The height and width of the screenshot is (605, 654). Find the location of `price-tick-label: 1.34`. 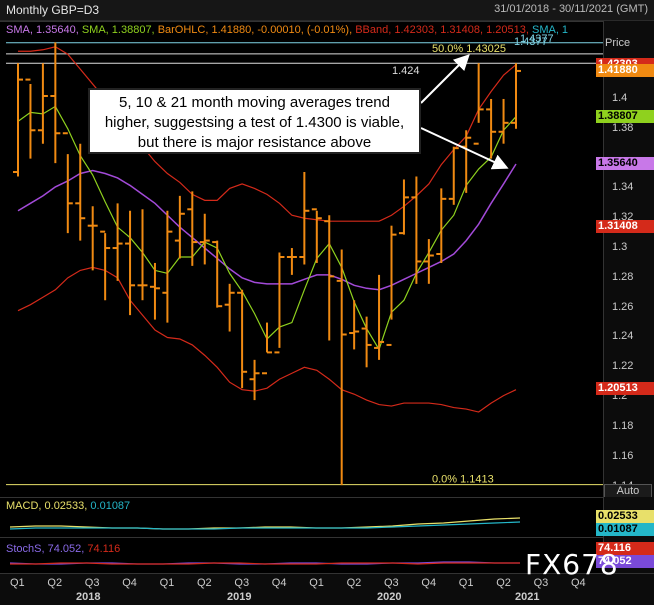

price-tick-label: 1.34 is located at coordinates (623, 187).